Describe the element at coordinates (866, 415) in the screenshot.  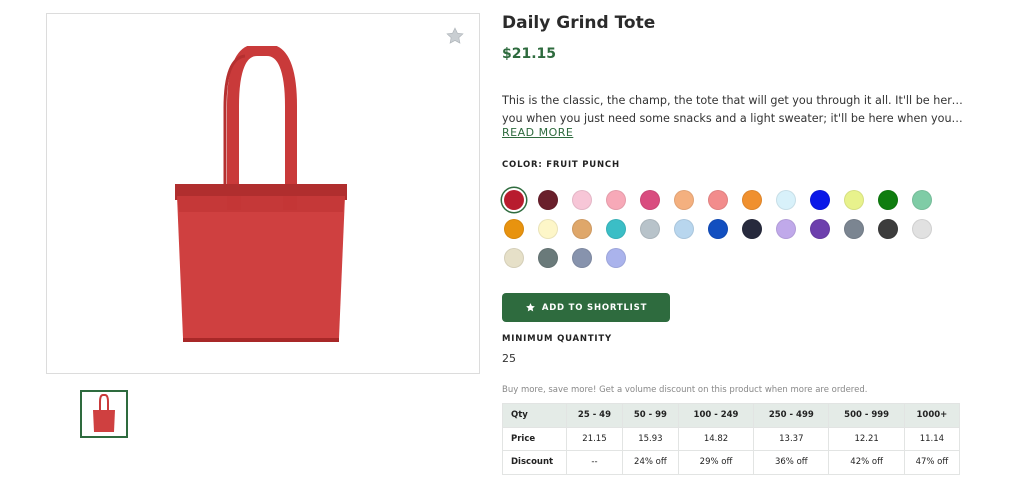
I see `table-header-cell: 500 - 999` at that location.